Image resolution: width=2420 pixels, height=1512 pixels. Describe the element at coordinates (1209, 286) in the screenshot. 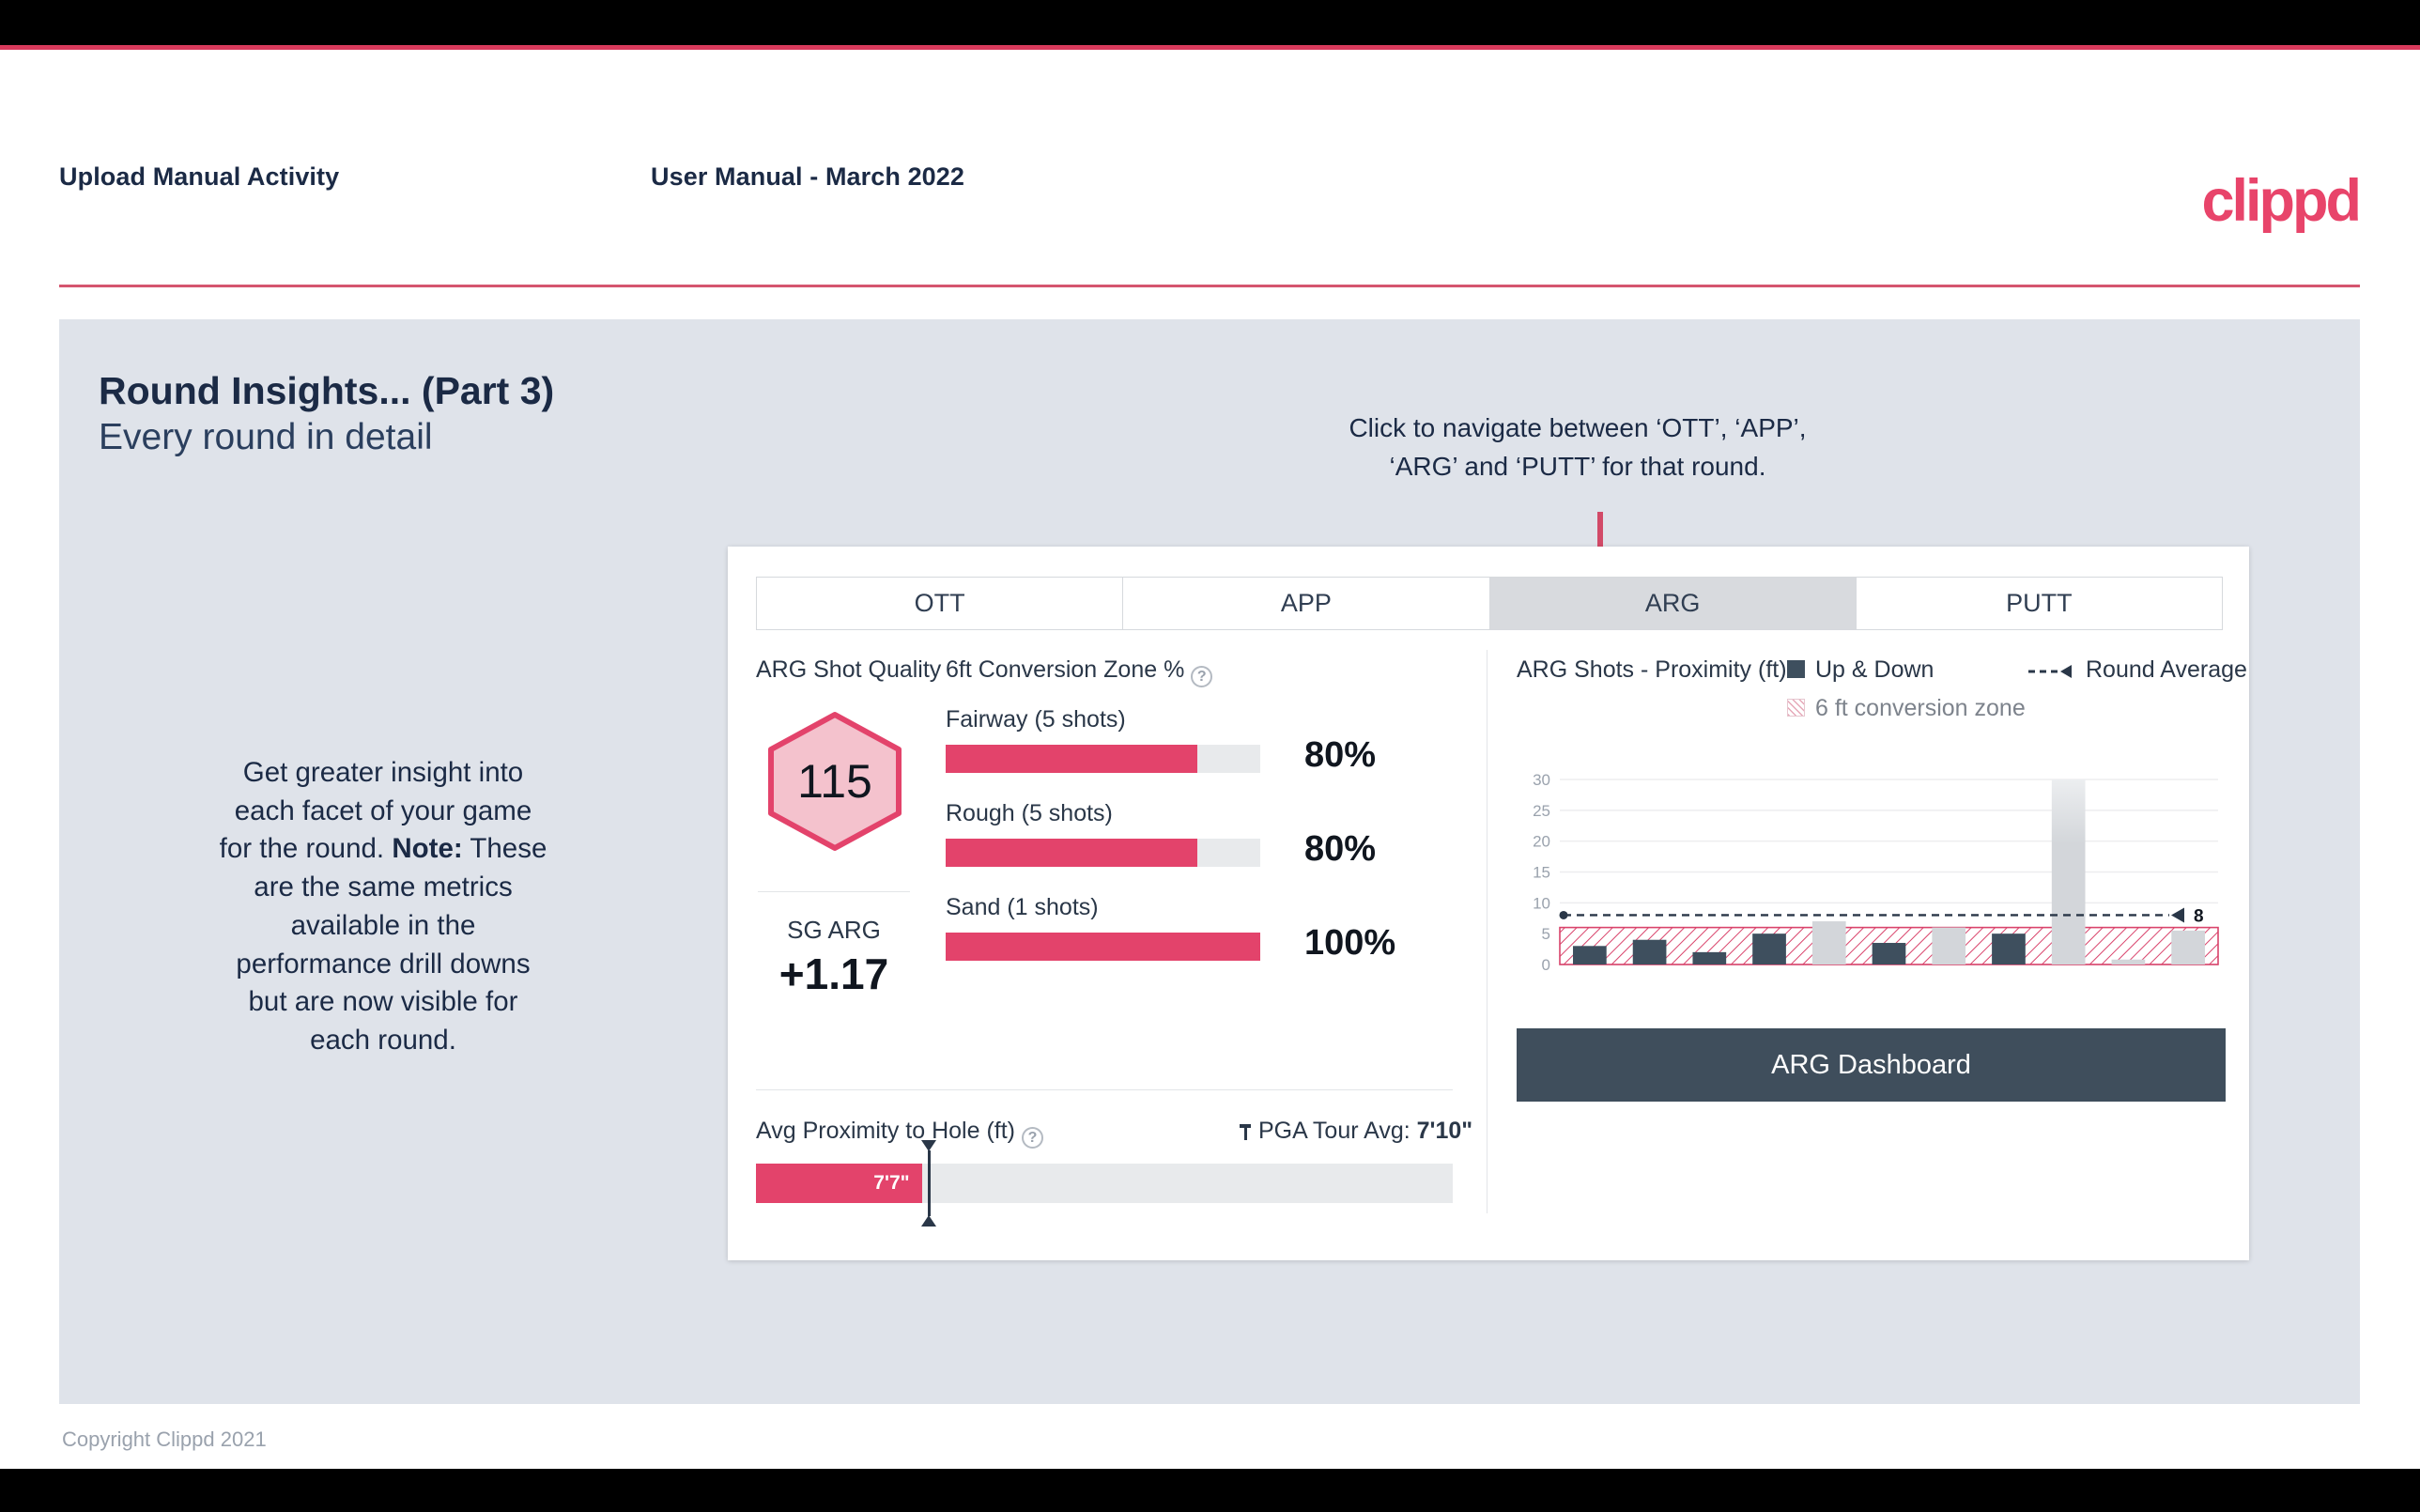

I see `header-divider` at that location.